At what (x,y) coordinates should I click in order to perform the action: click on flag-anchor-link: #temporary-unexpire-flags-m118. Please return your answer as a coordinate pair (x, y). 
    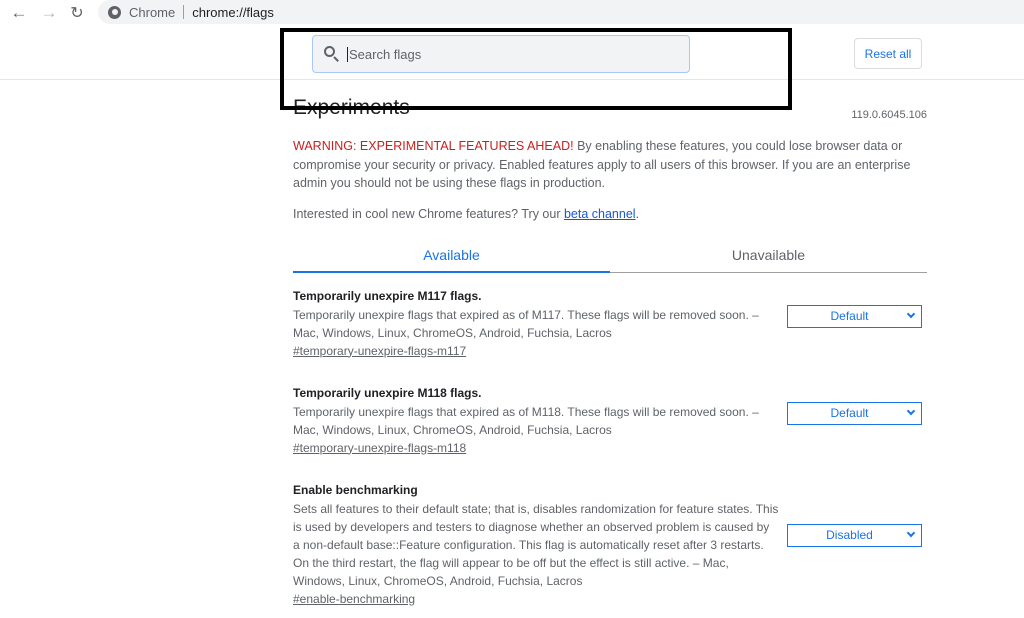
    Looking at the image, I should click on (379, 448).